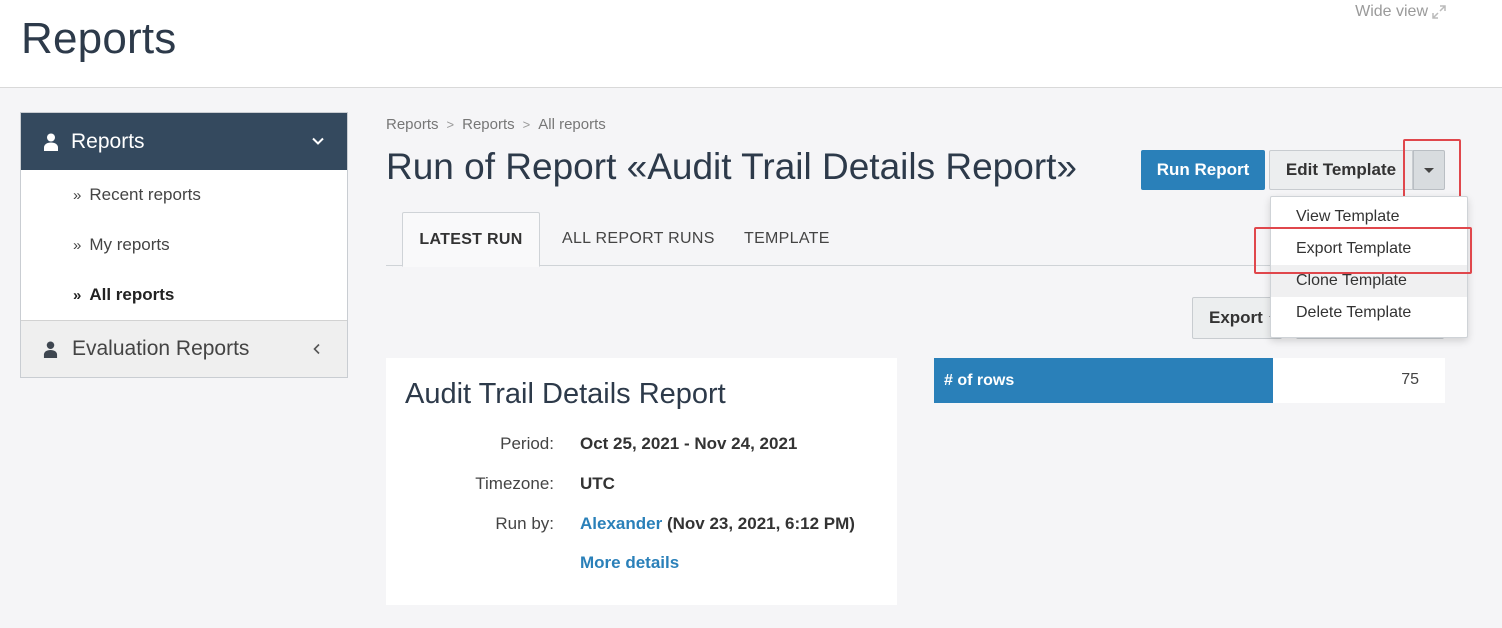  I want to click on sidebar-item-label: My reports, so click(129, 244).